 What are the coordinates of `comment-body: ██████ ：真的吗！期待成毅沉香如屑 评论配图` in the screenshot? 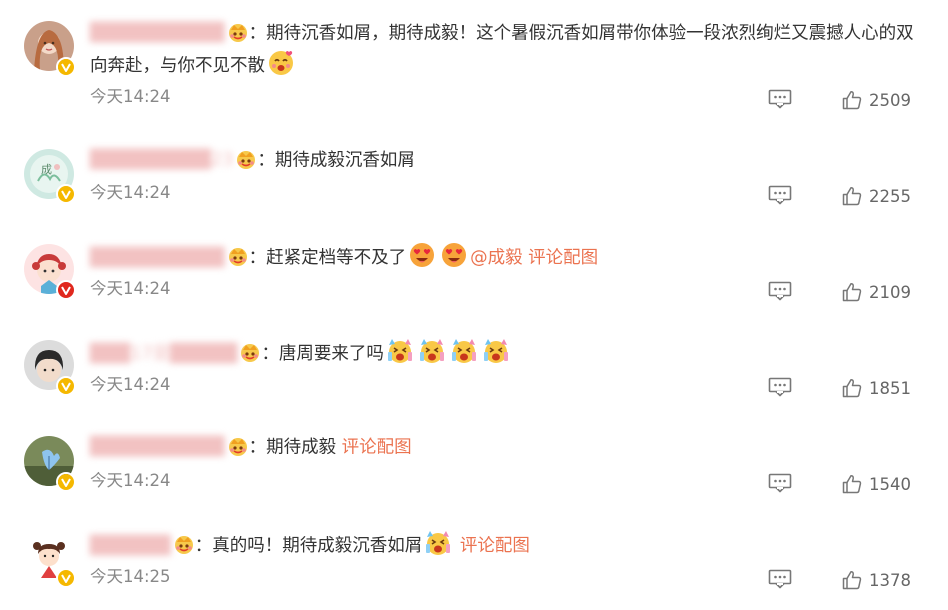 It's located at (505, 545).